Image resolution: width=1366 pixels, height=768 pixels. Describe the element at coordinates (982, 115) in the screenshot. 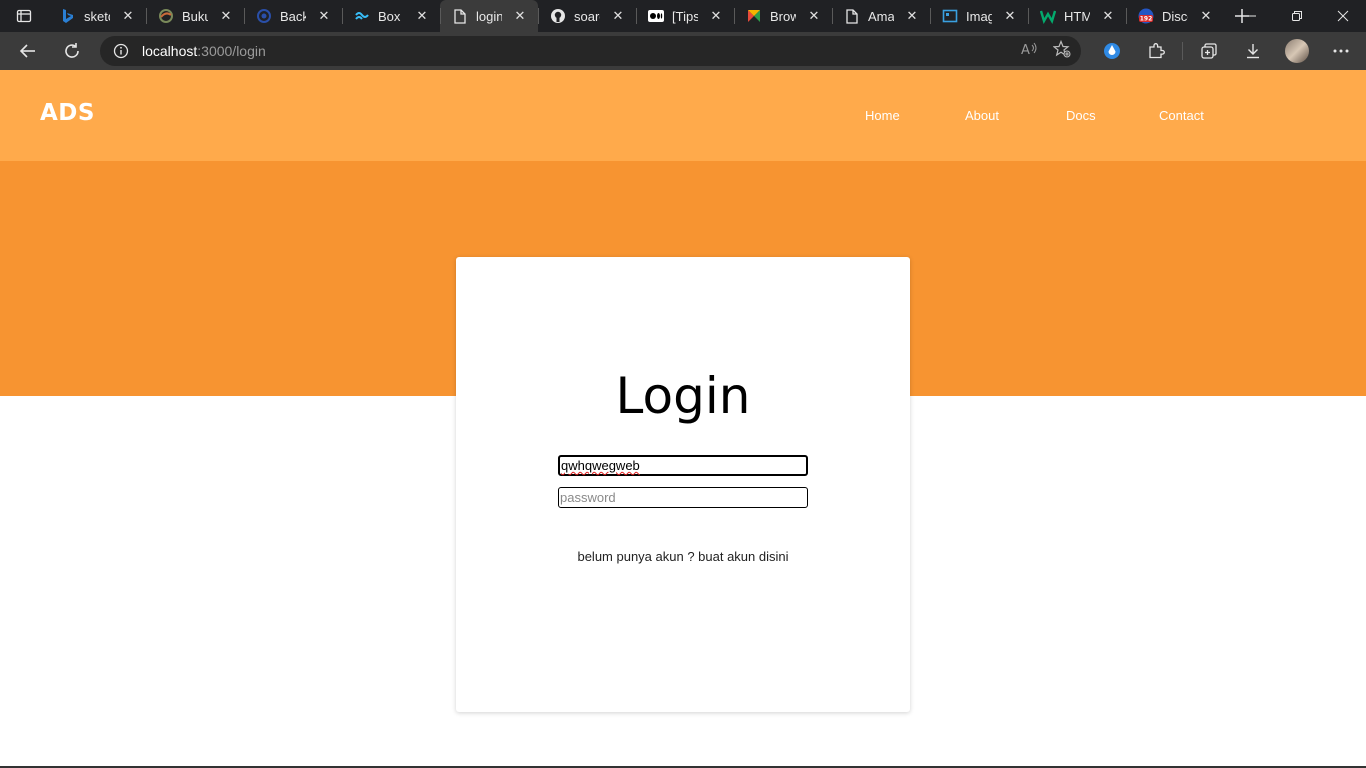

I see `nav-about: About` at that location.